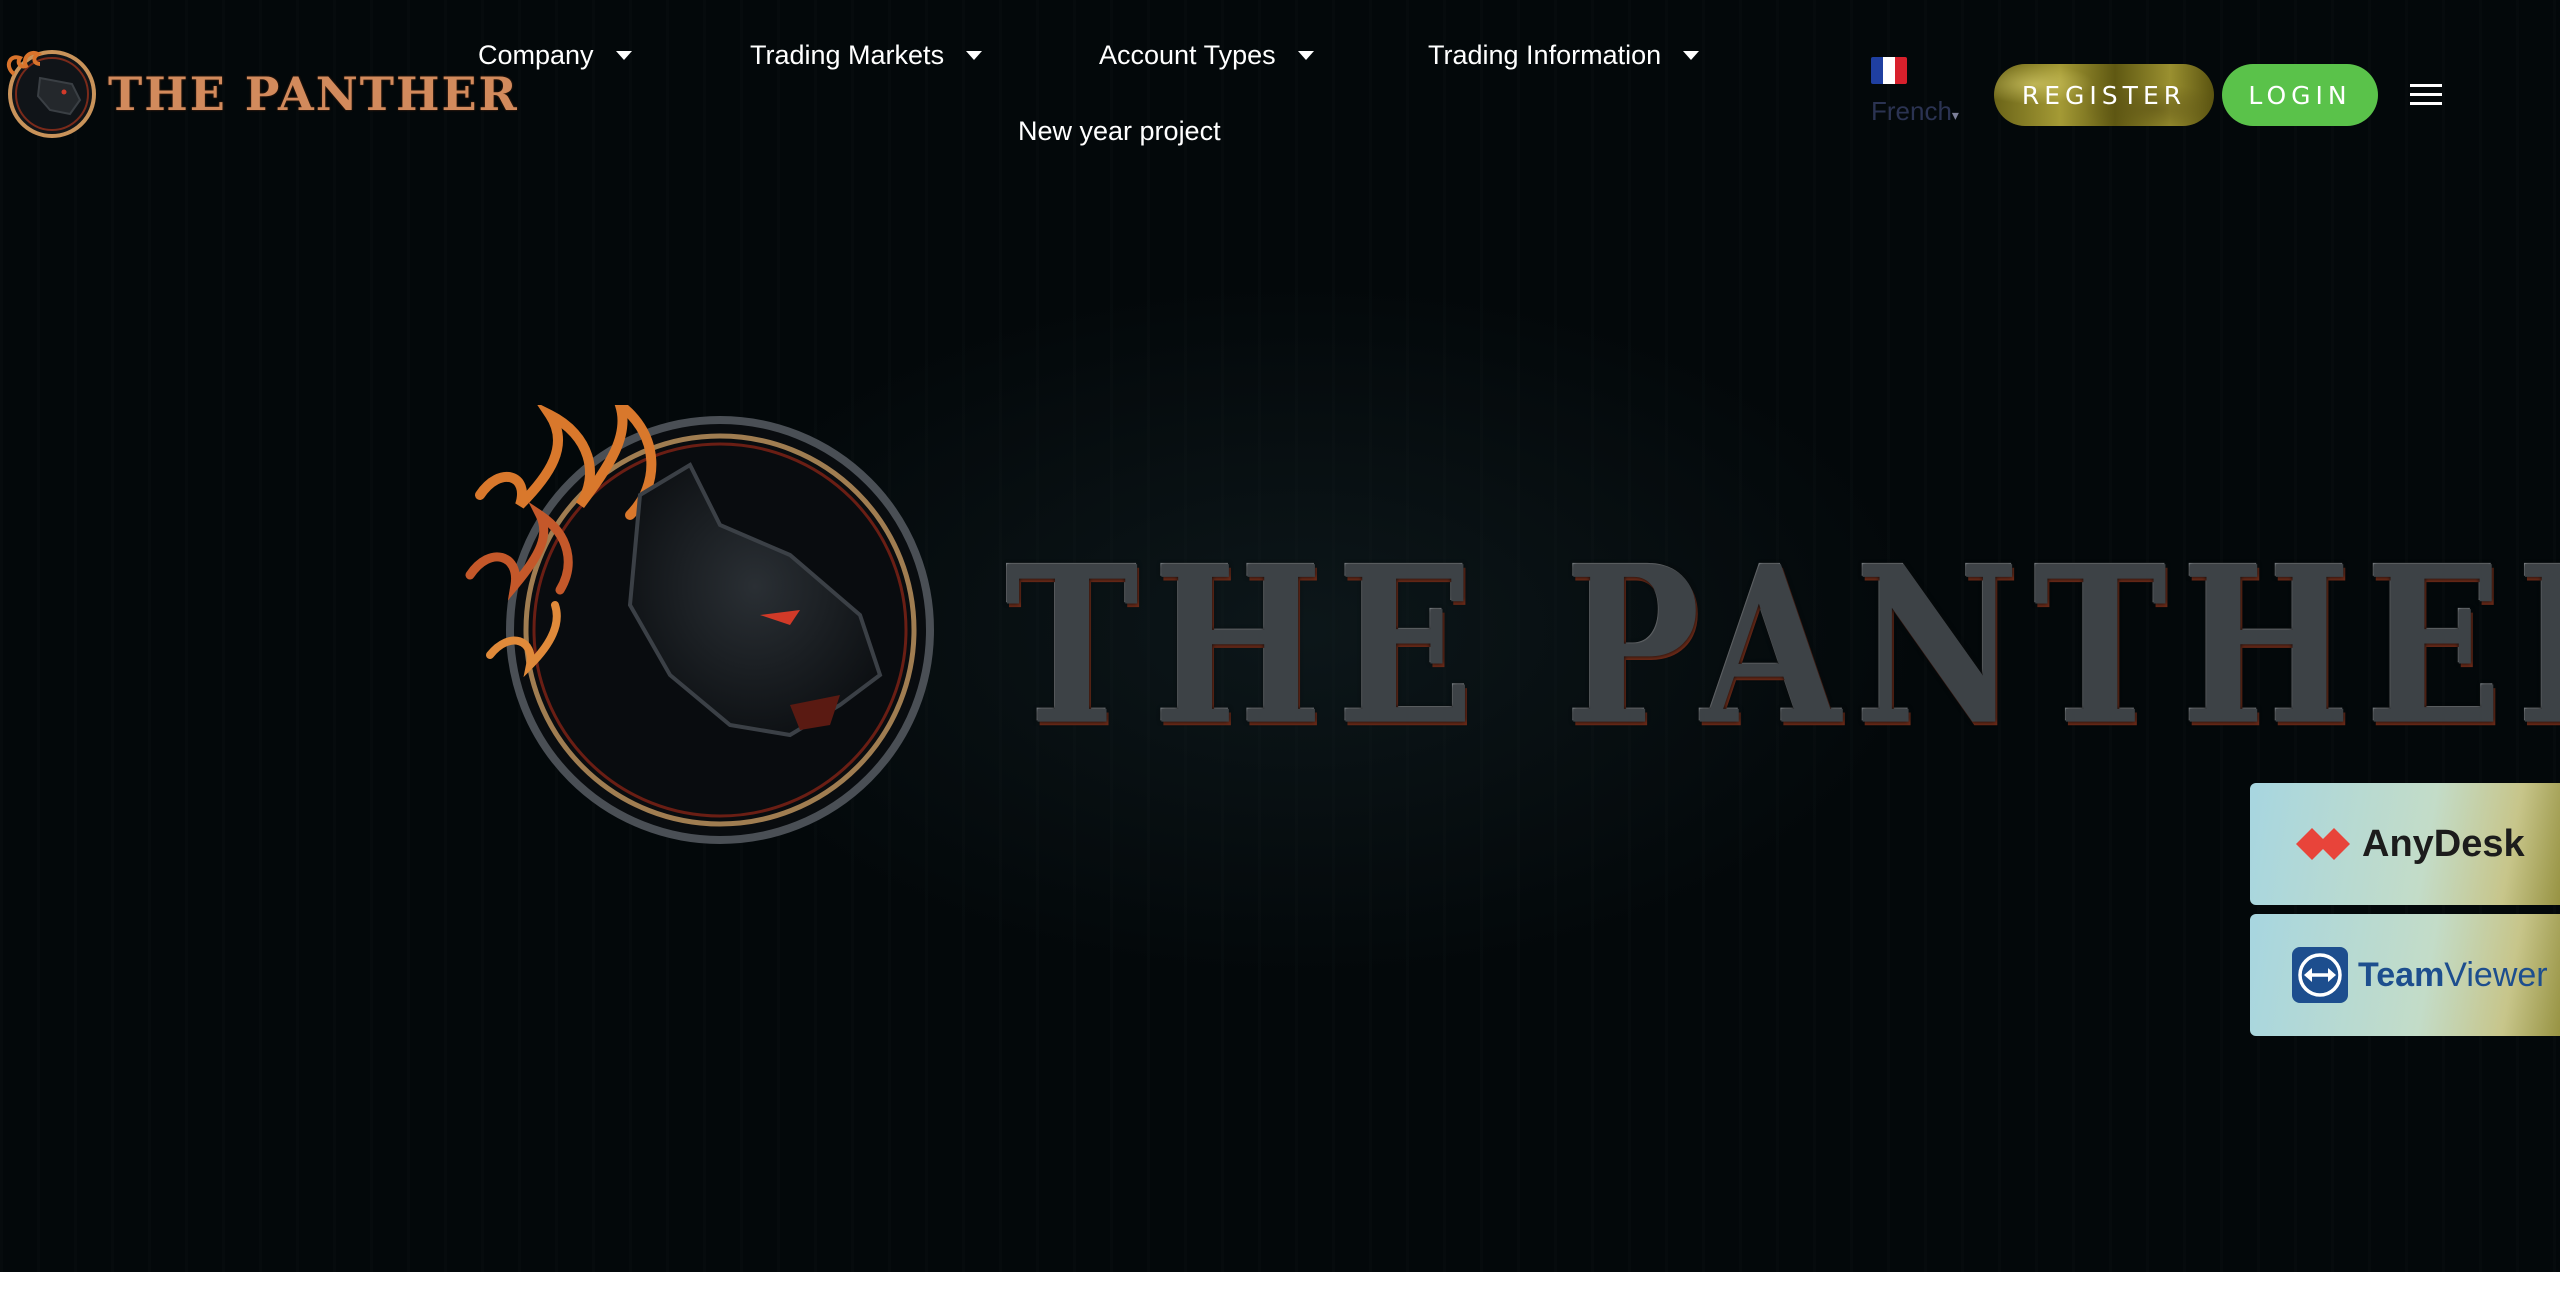  What do you see at coordinates (51, 94) in the screenshot?
I see `panther-logo-icon` at bounding box center [51, 94].